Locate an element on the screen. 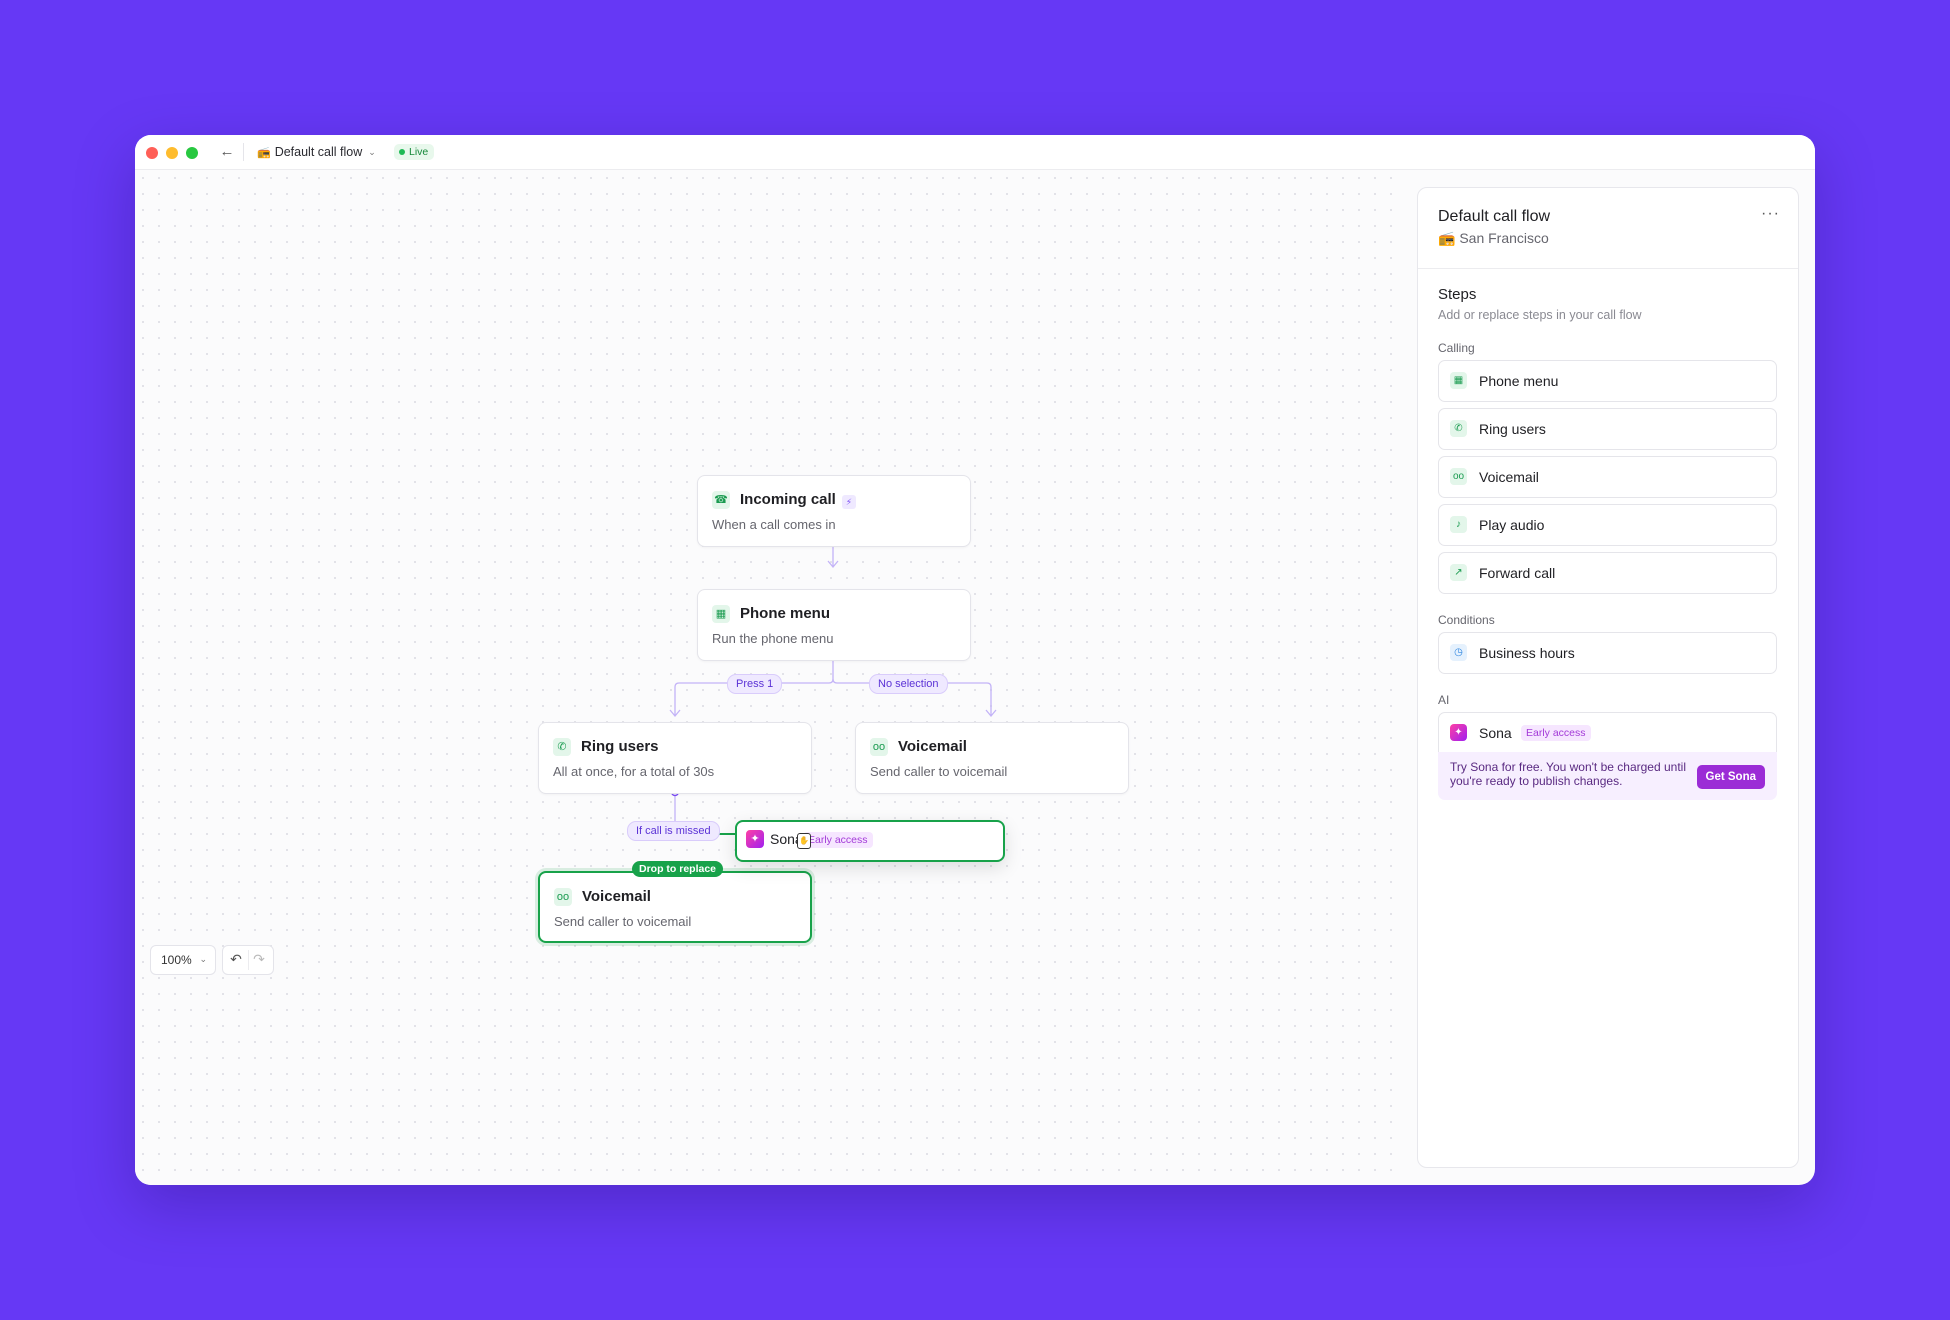 Image resolution: width=1950 pixels, height=1320 pixels. edge-label-no-selection: No selection is located at coordinates (908, 684).